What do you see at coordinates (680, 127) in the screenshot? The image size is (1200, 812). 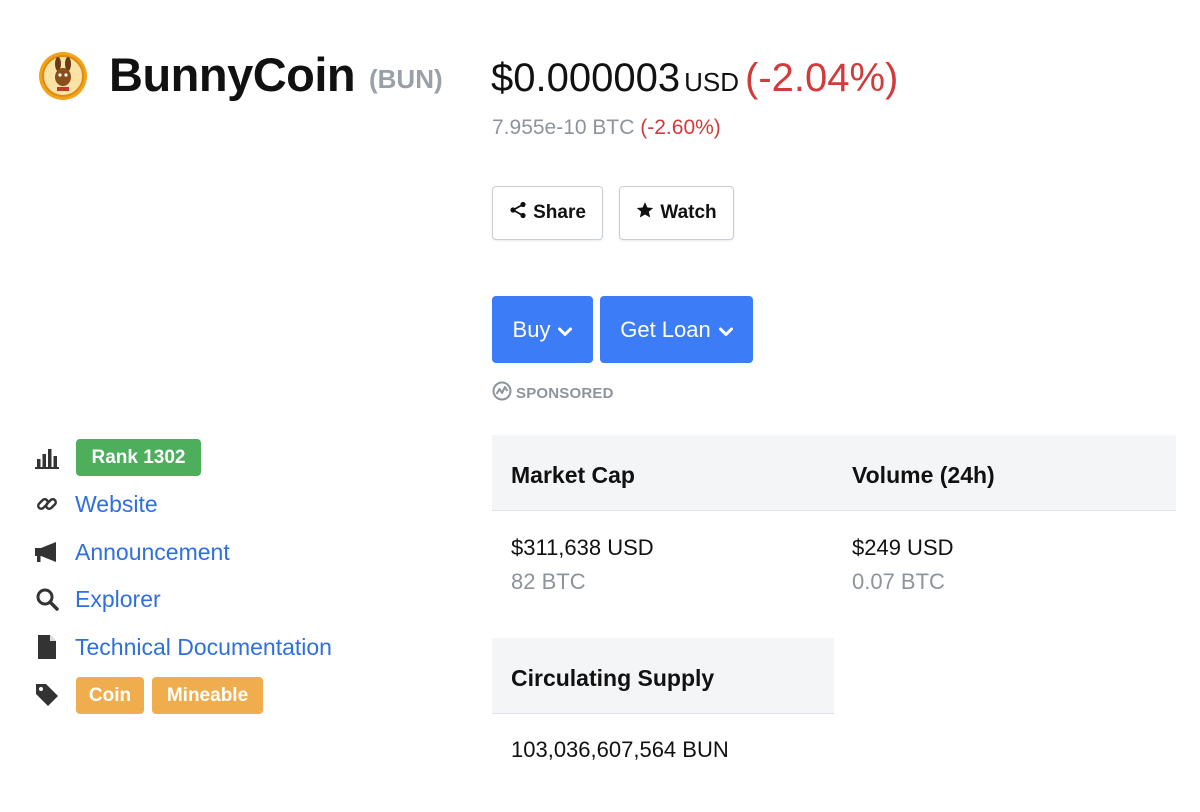 I see `btc-price-change: (-2.60%)` at bounding box center [680, 127].